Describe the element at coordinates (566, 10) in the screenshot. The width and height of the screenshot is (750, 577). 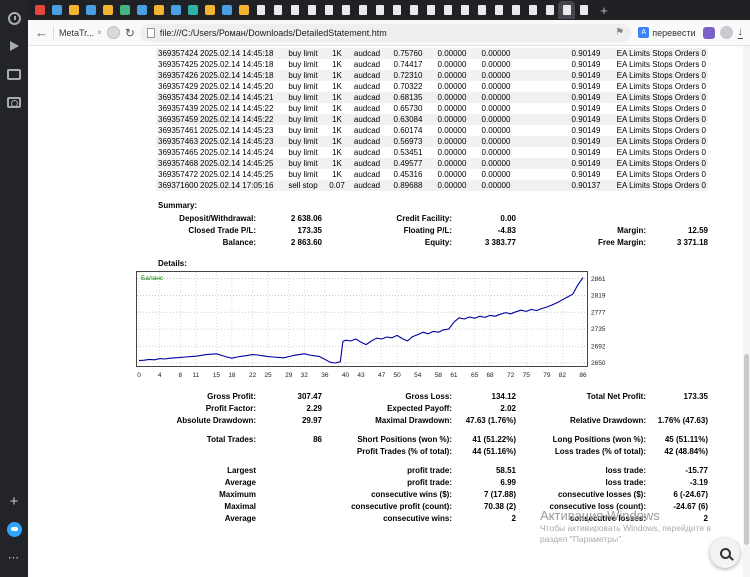
I see `browser-tab-active` at that location.